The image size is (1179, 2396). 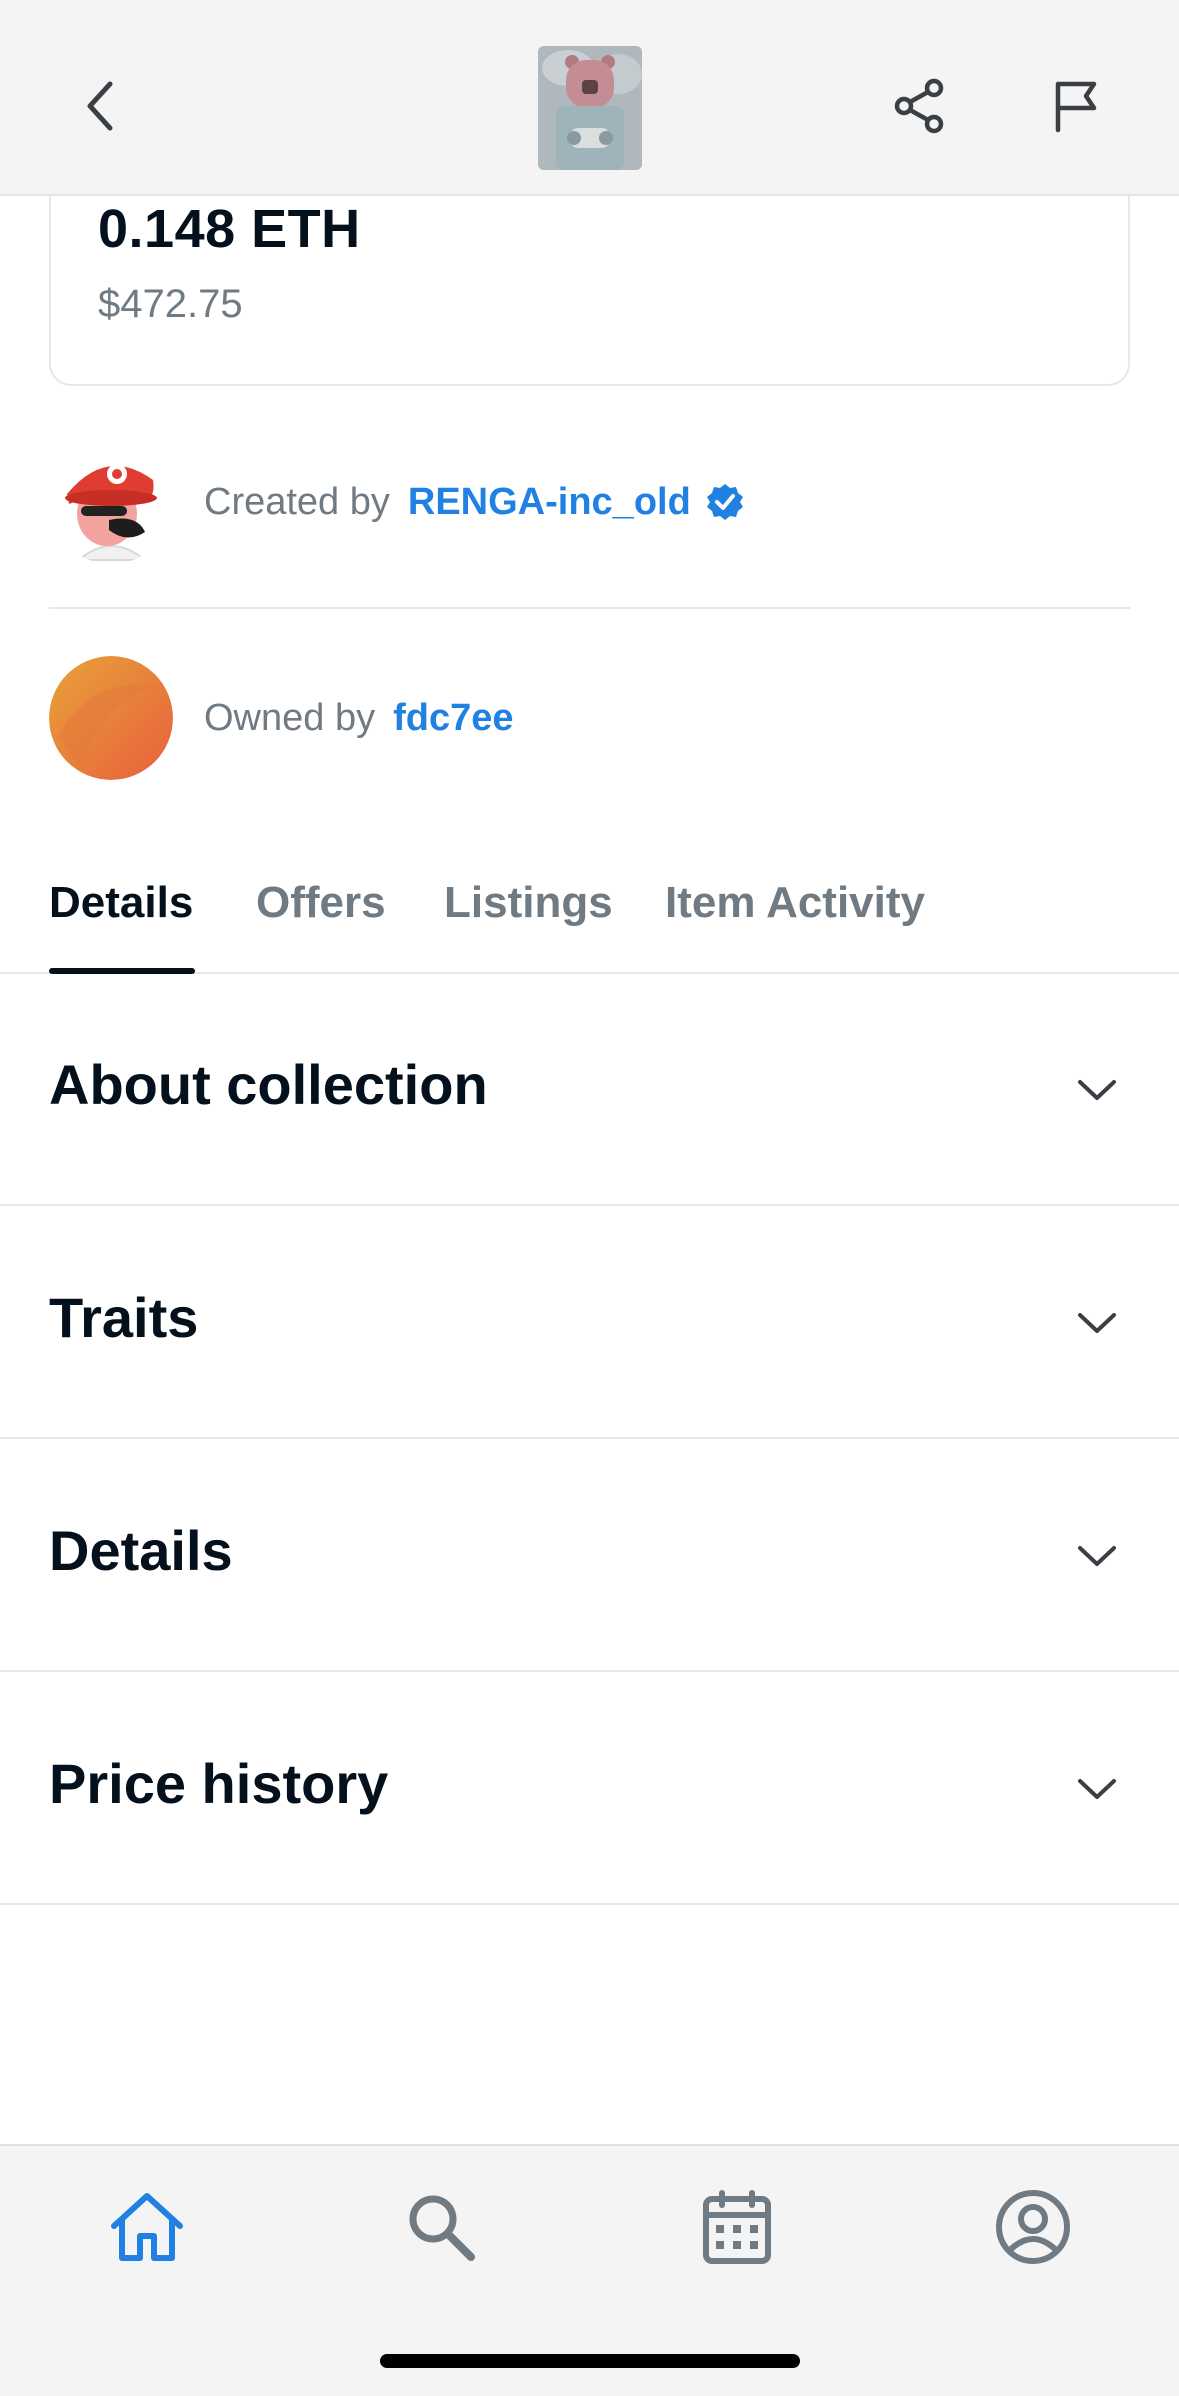 I want to click on owner-avatar-image, so click(x=111, y=718).